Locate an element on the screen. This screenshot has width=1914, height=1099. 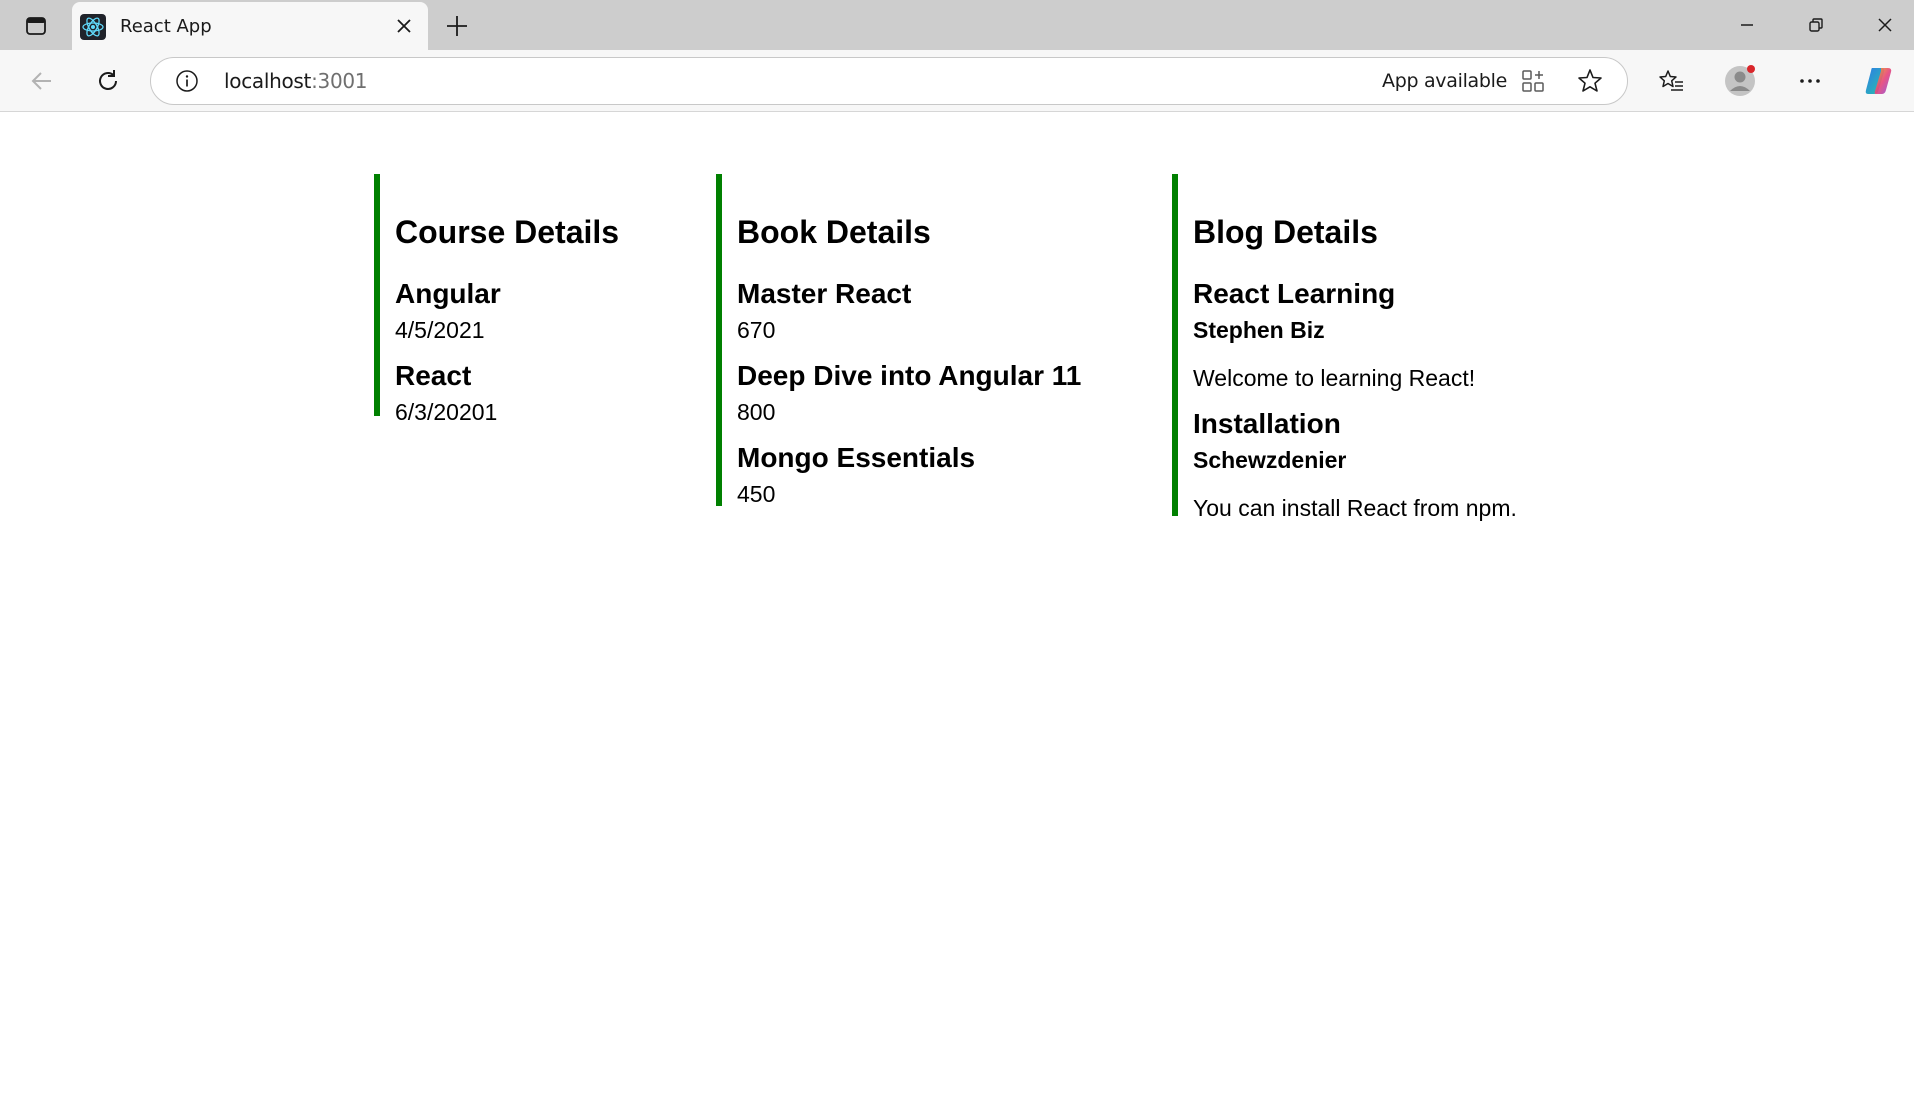
favorites-list-icon is located at coordinates (1671, 80).